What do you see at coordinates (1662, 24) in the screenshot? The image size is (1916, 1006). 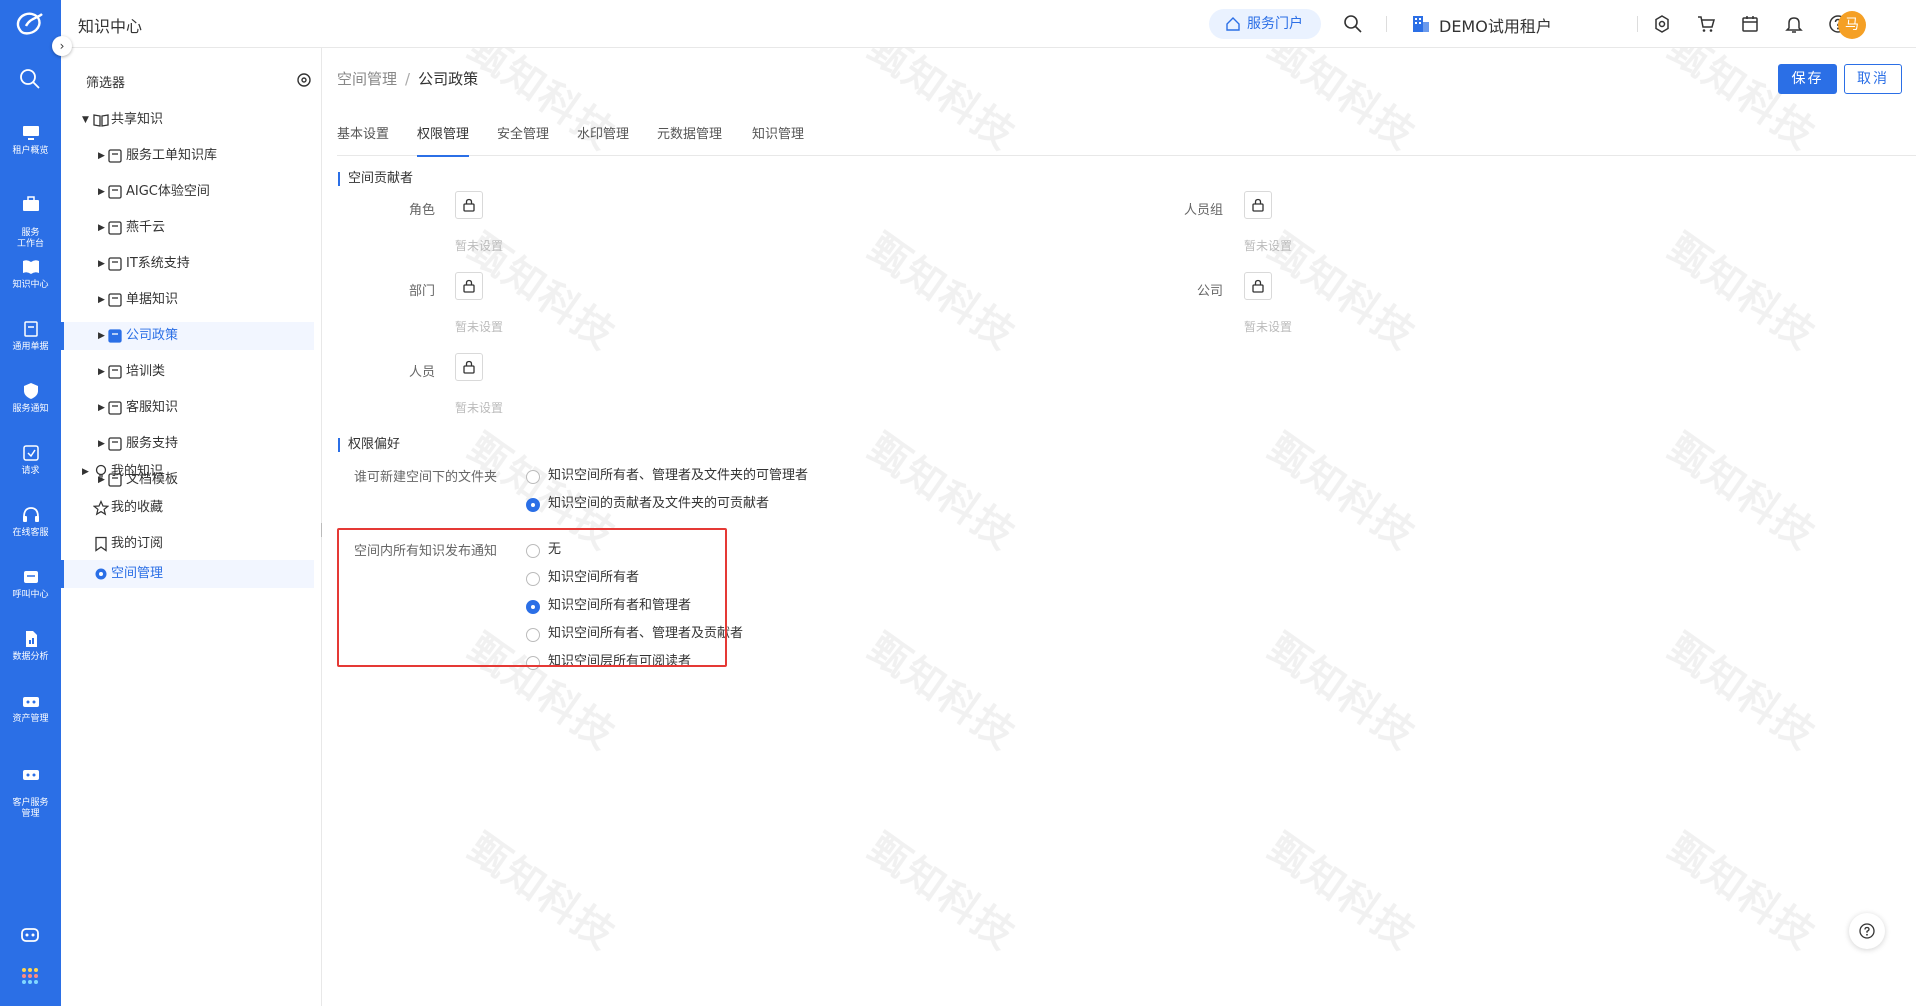 I see `settings-icon` at bounding box center [1662, 24].